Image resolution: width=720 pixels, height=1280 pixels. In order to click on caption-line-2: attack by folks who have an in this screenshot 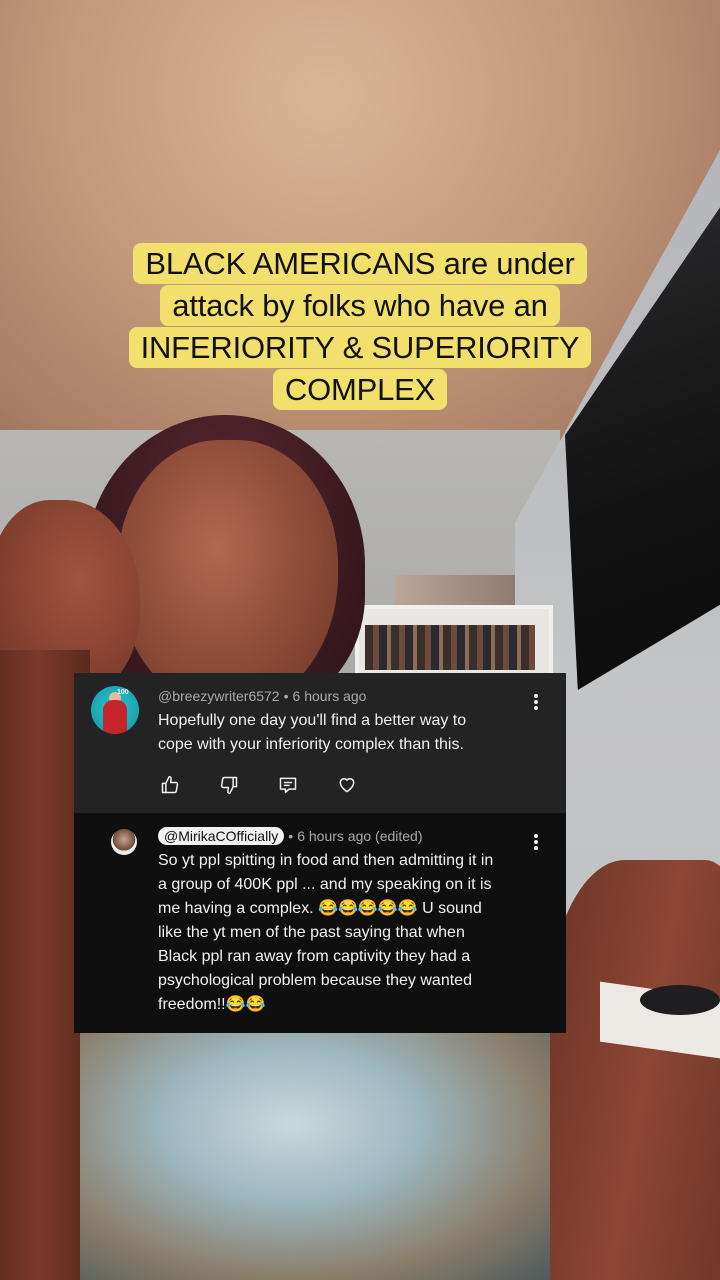, I will do `click(360, 305)`.